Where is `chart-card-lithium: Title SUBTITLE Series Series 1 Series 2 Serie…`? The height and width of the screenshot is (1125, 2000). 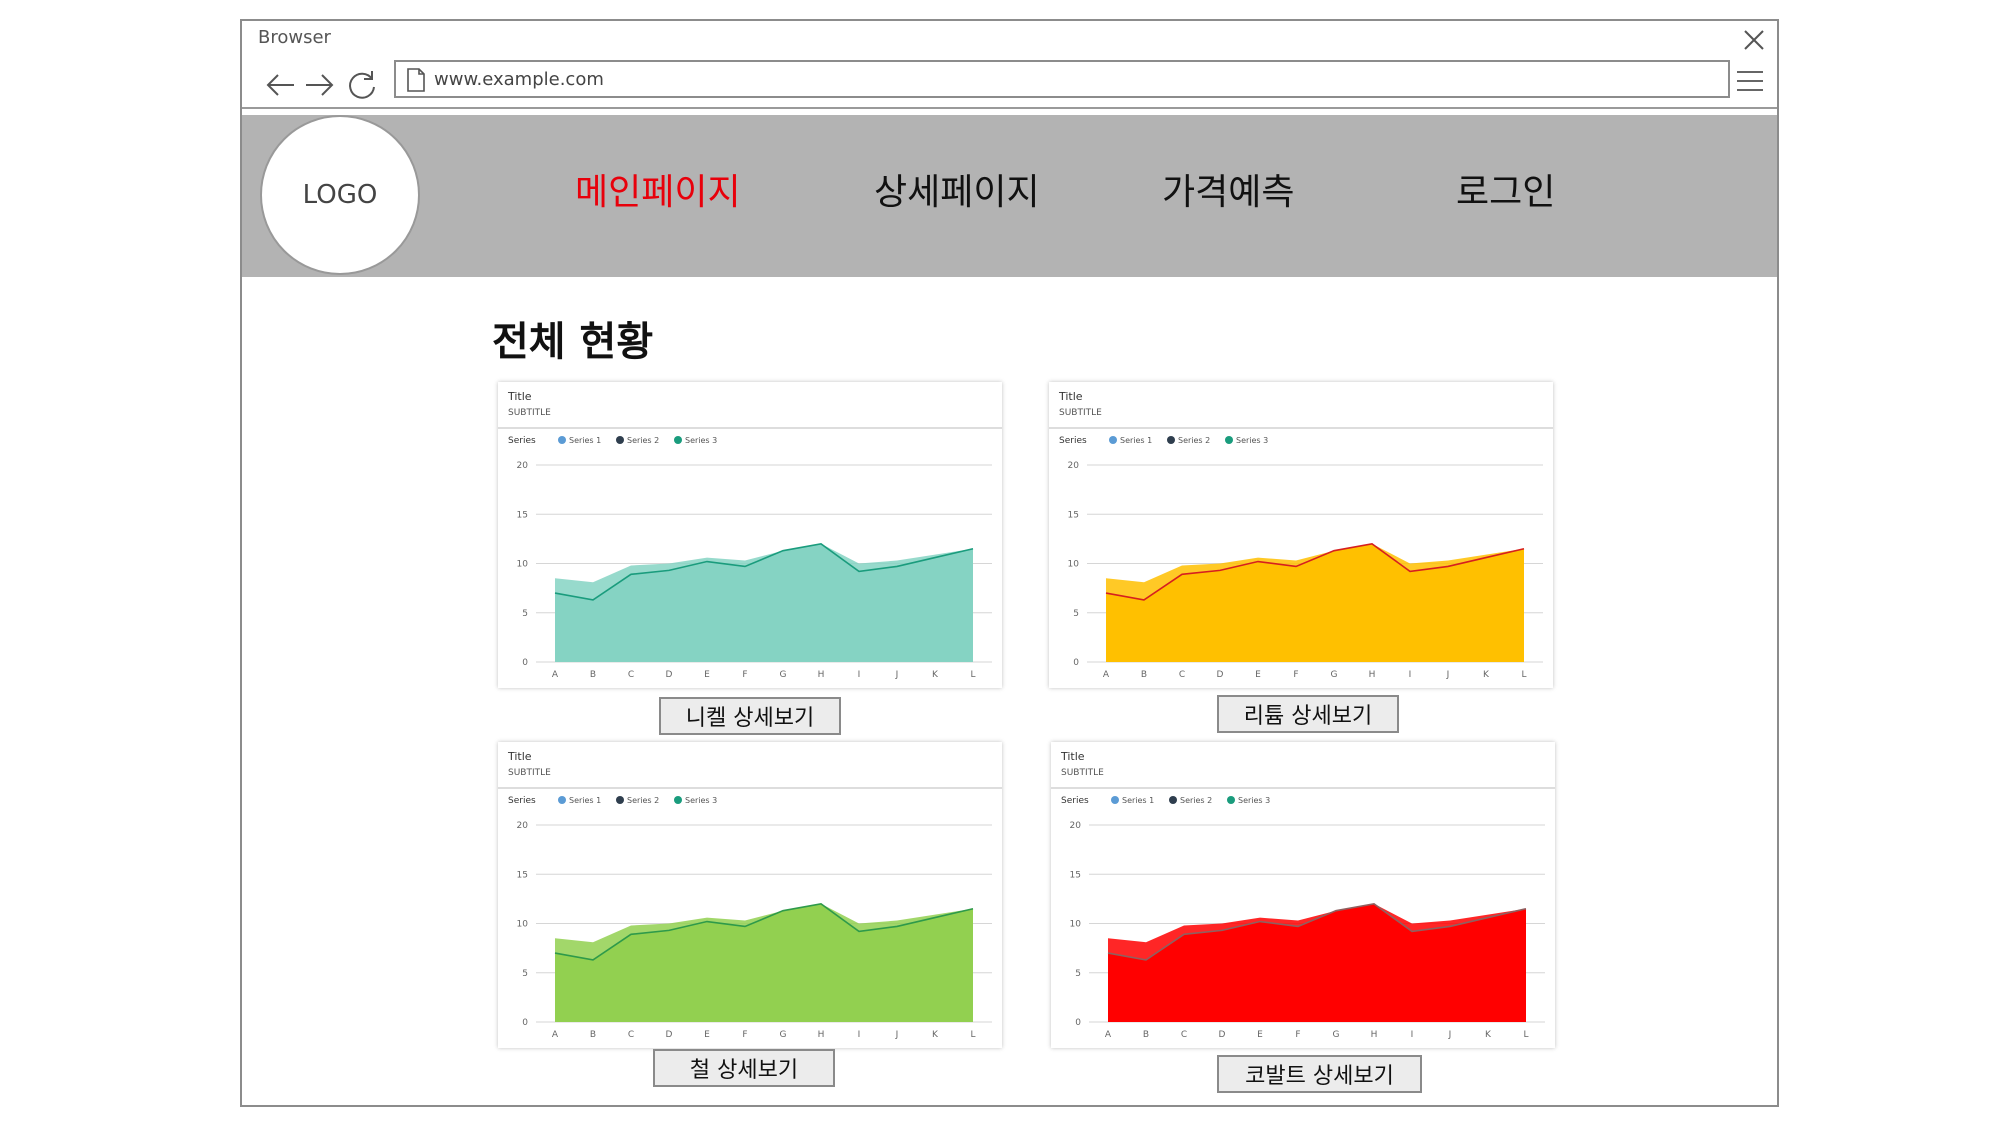
chart-card-lithium: Title SUBTITLE Series Series 1 Series 2 Serie… is located at coordinates (1301, 535).